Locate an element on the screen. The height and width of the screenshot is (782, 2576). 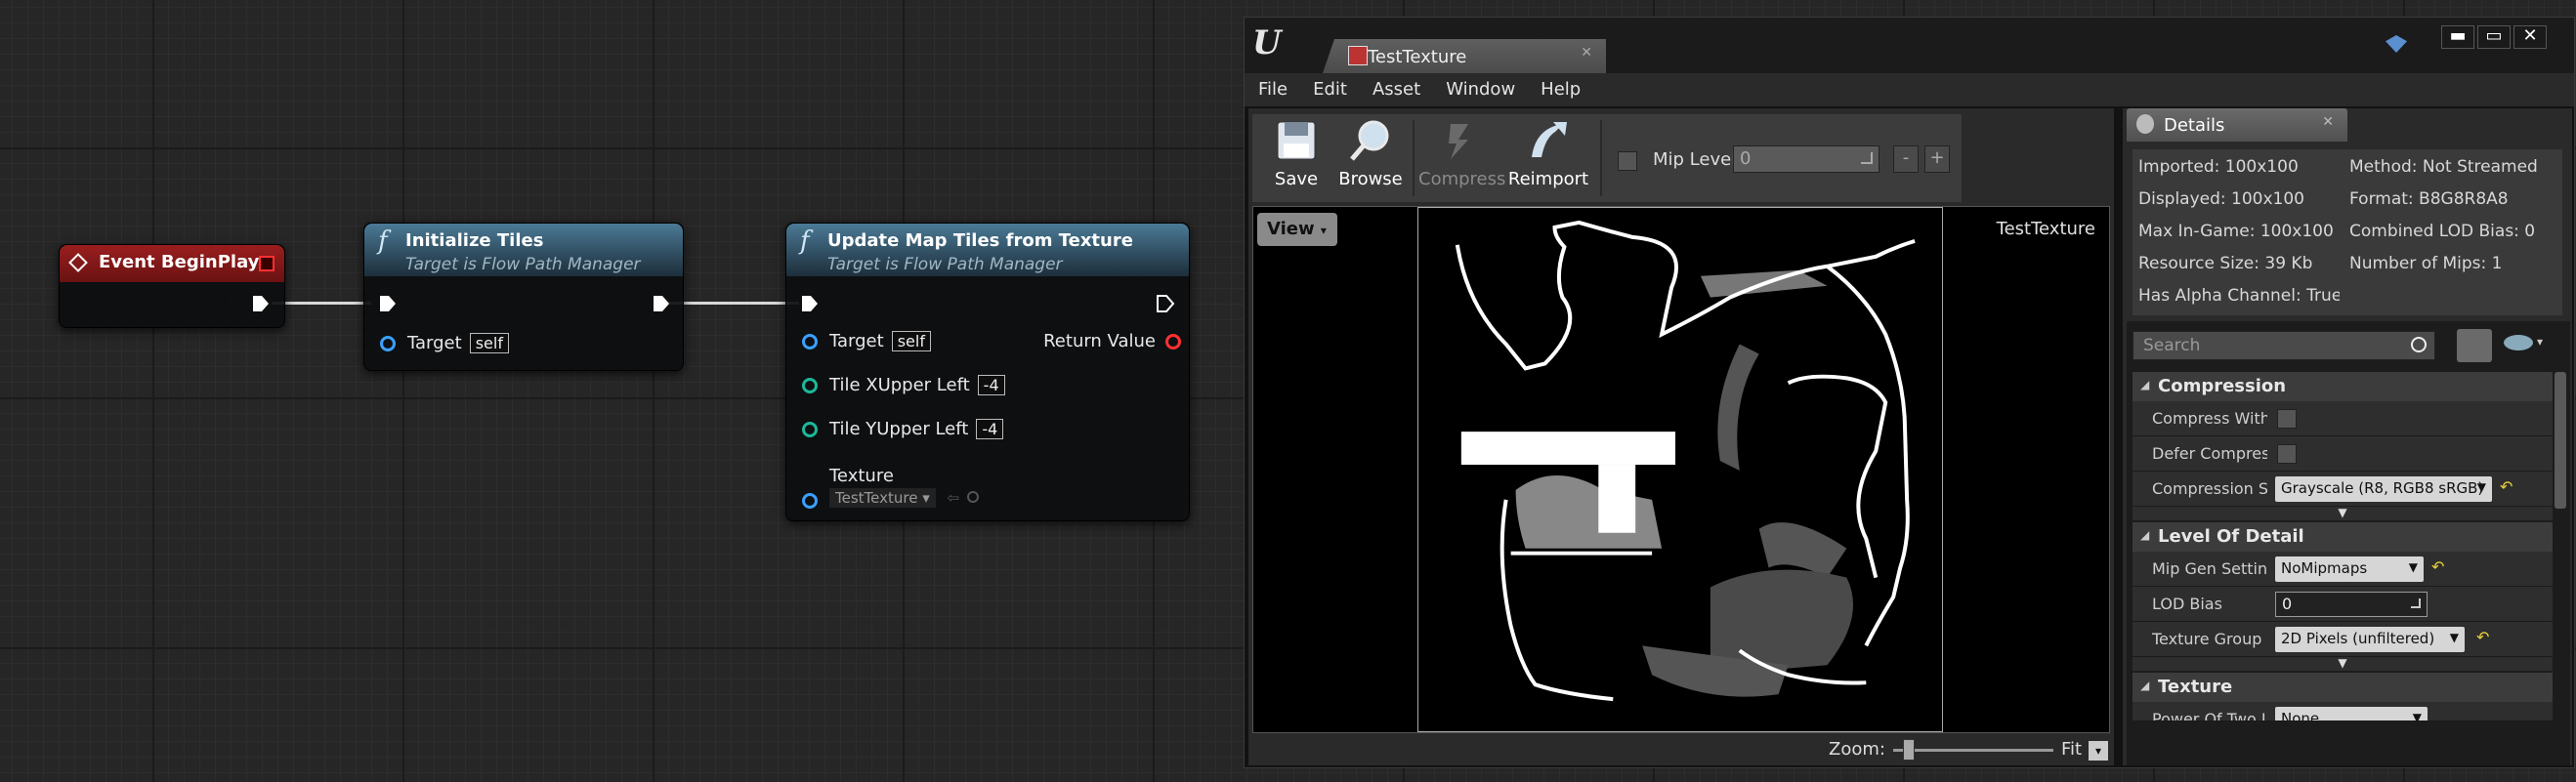
menu-file: File is located at coordinates (1273, 90).